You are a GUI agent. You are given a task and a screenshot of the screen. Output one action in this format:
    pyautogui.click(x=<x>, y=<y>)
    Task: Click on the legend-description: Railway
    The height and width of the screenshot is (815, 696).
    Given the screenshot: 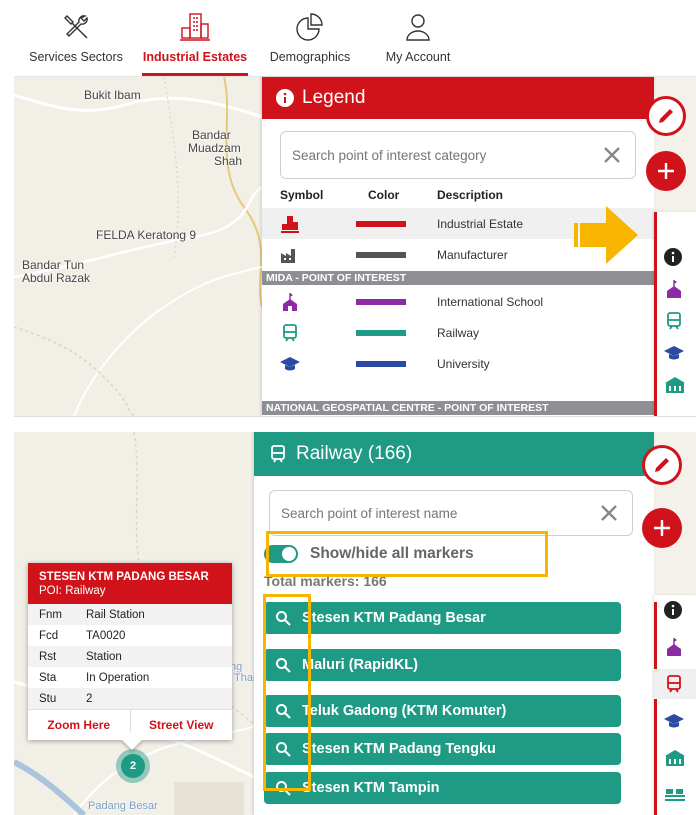 What is the action you would take?
    pyautogui.click(x=458, y=333)
    